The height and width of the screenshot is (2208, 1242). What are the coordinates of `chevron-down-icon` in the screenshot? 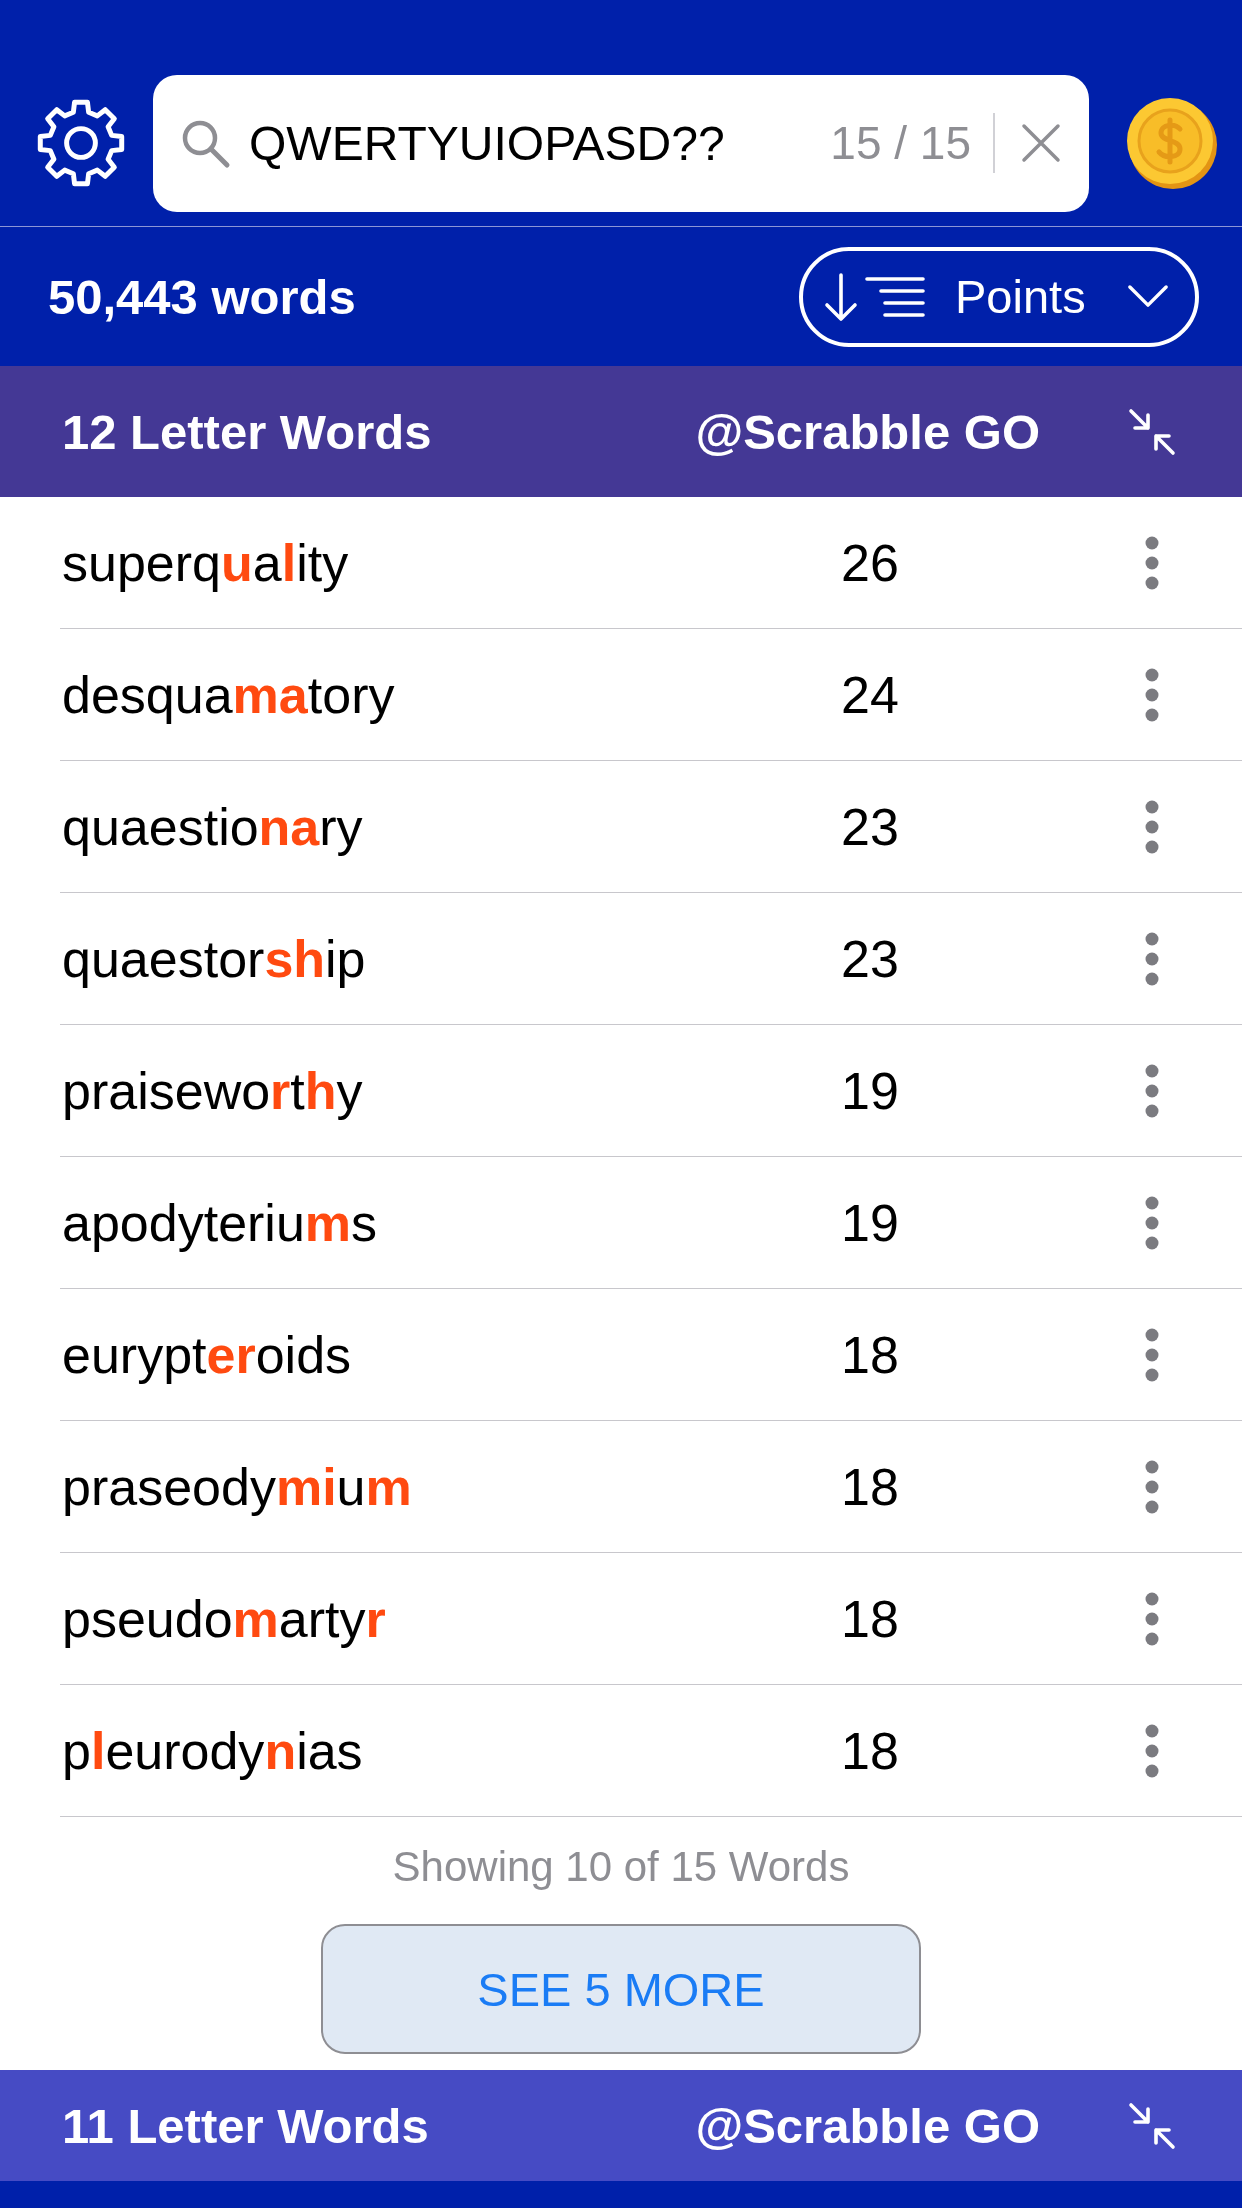 It's located at (1148, 296).